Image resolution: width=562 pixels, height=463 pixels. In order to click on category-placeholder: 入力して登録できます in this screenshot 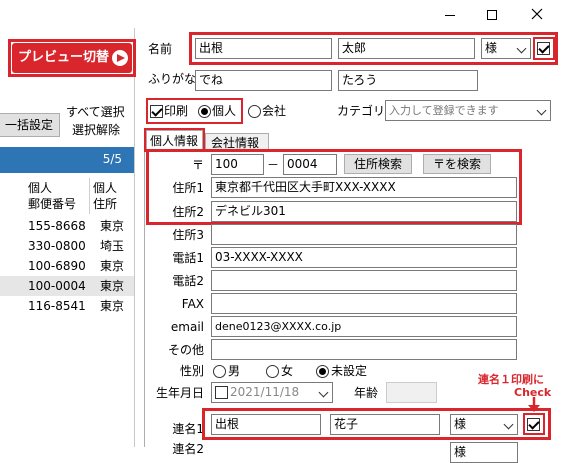, I will do `click(444, 110)`.